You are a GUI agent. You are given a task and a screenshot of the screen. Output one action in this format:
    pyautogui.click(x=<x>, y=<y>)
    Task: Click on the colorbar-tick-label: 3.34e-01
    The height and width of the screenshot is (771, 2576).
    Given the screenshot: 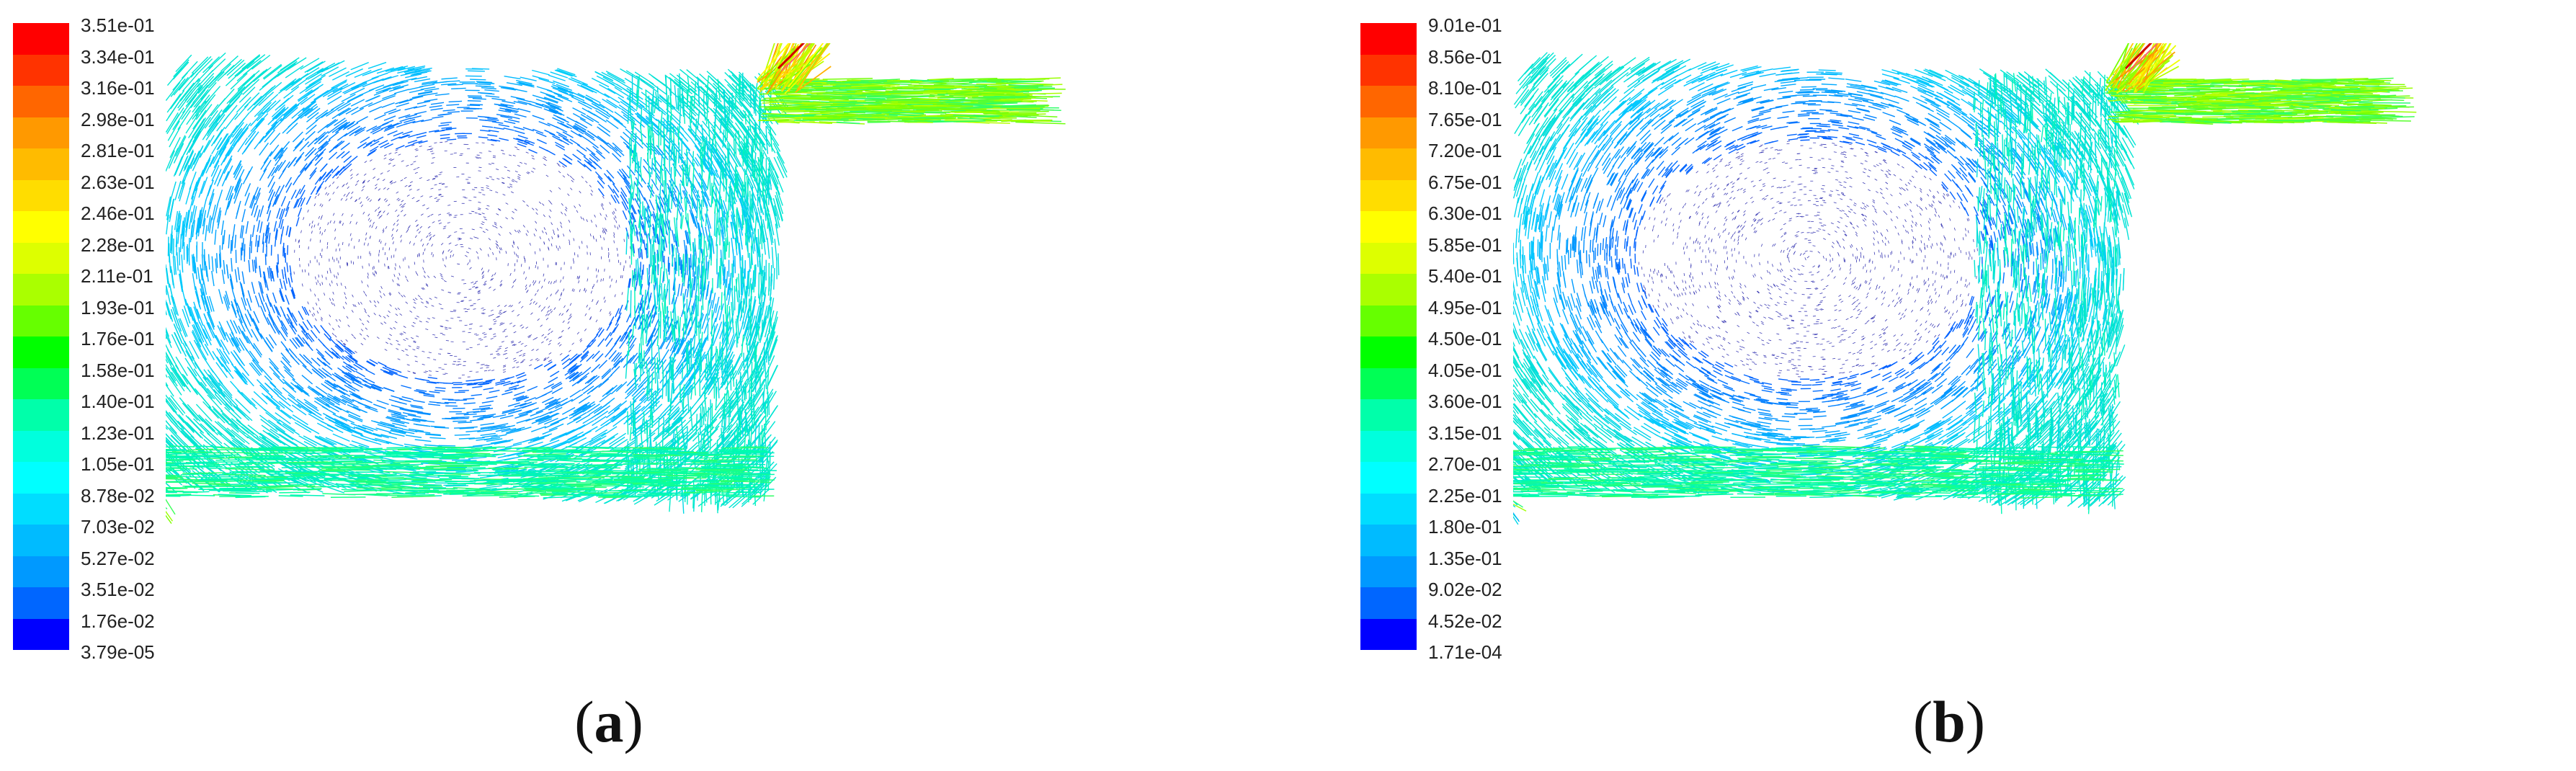 What is the action you would take?
    pyautogui.click(x=118, y=56)
    